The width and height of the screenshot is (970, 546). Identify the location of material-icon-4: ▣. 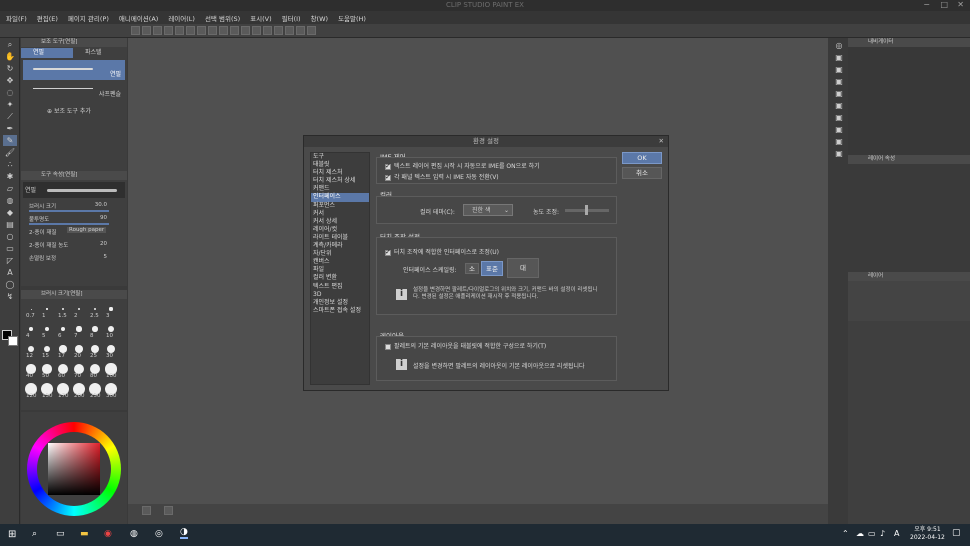
(839, 93).